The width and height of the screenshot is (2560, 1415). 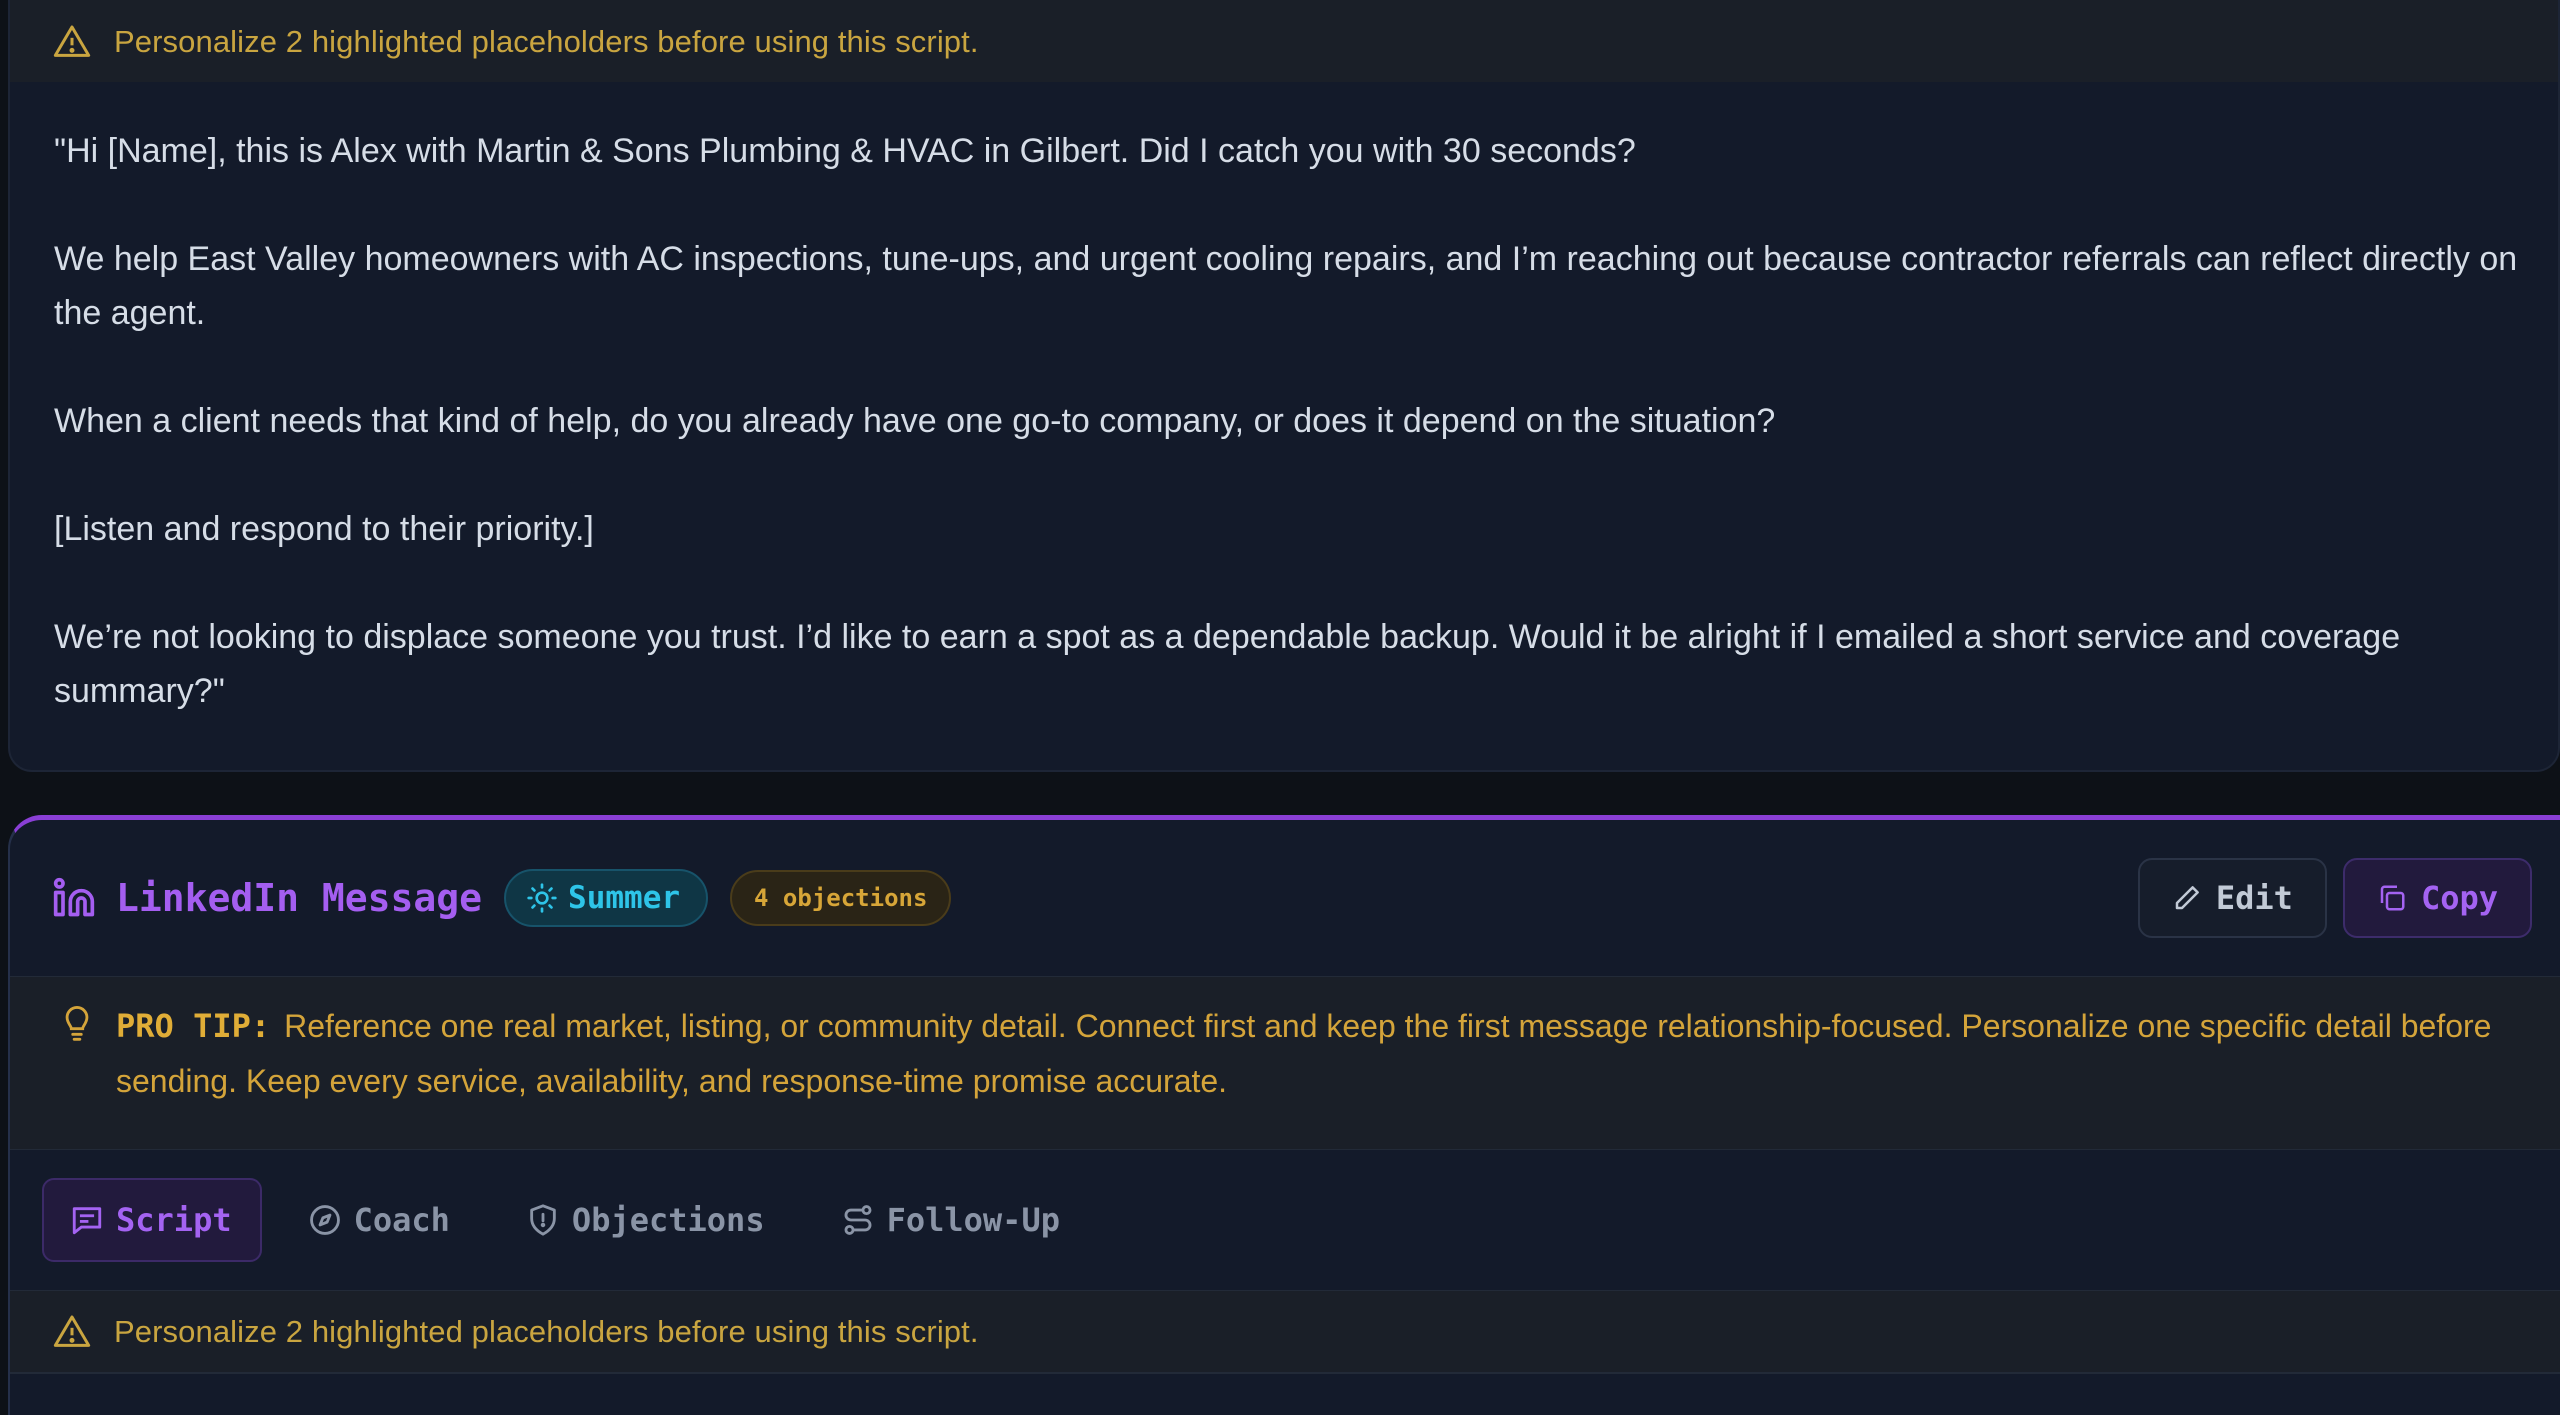 What do you see at coordinates (668, 1220) in the screenshot?
I see `tab-label: Objections` at bounding box center [668, 1220].